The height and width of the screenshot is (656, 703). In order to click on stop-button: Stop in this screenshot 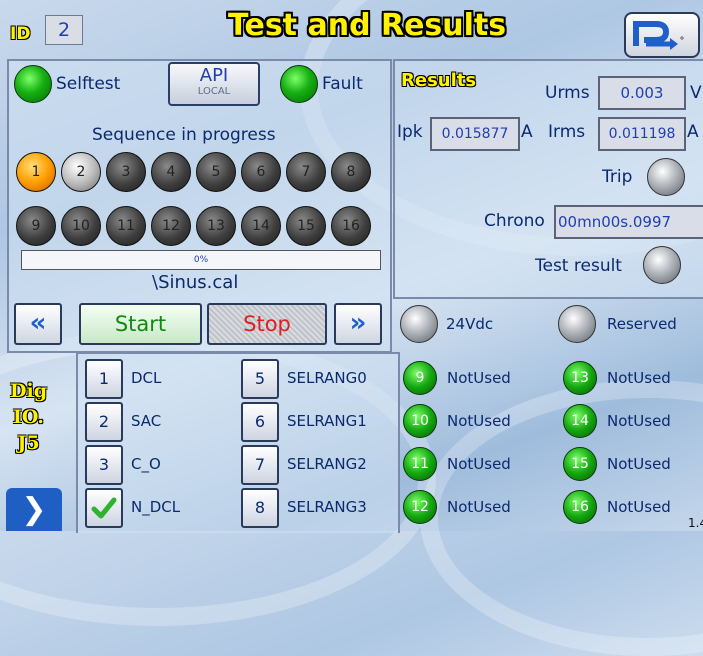, I will do `click(267, 324)`.